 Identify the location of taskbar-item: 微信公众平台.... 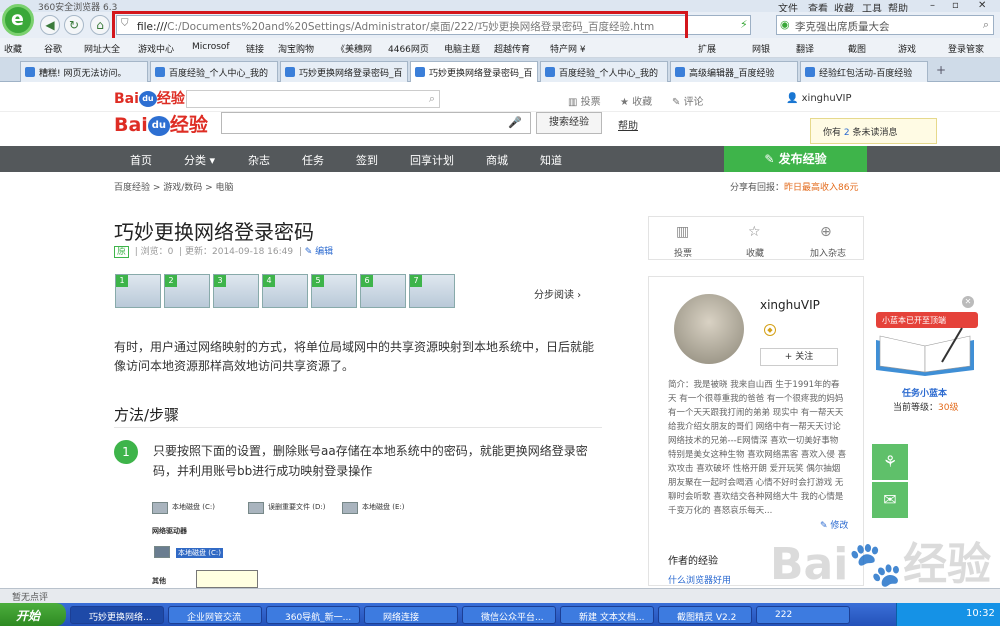
(509, 615).